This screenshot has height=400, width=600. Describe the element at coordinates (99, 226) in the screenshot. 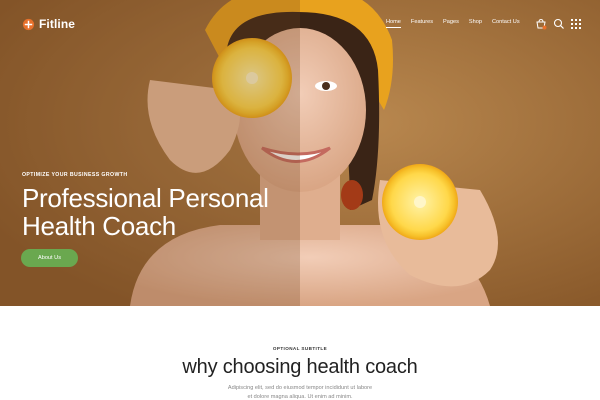

I see `hero-title-line2: Health Coach` at that location.